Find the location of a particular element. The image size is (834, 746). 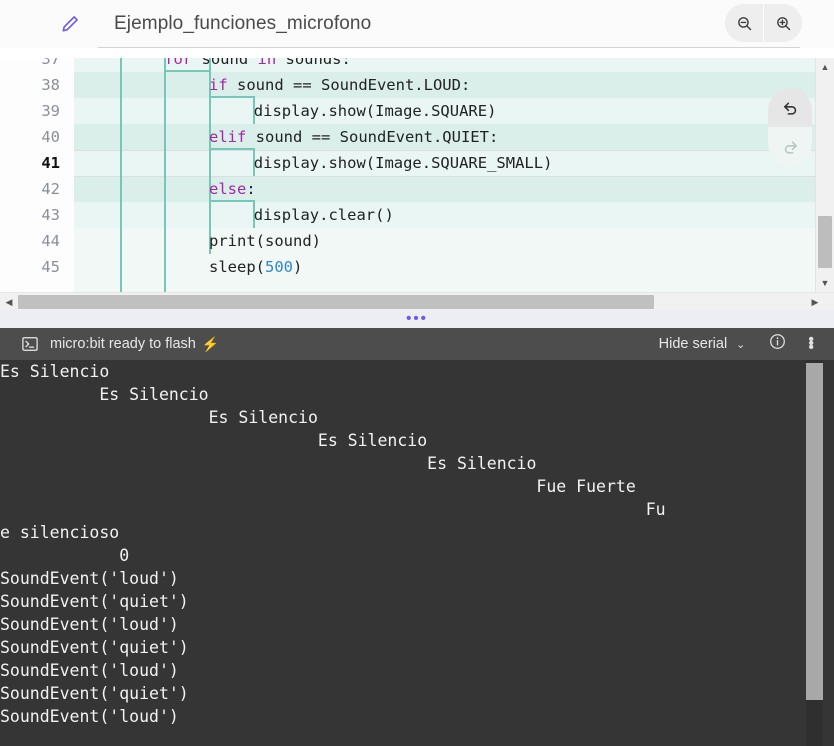

undo-icon is located at coordinates (790, 107).